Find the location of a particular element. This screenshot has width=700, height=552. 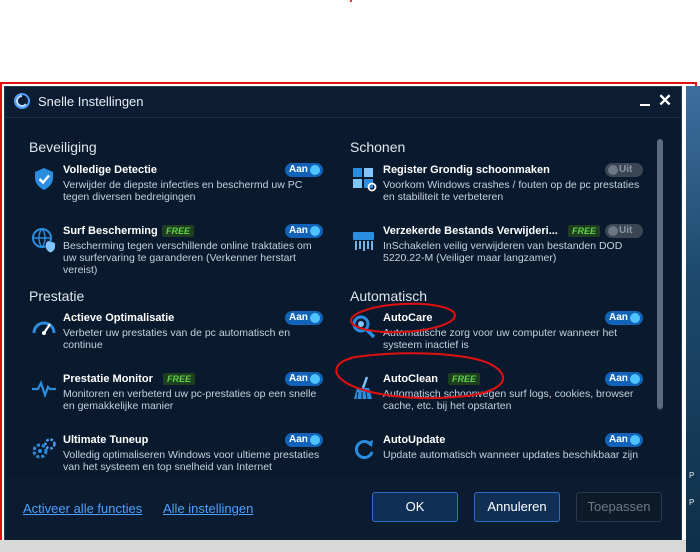

section-title-schonen: Schonen is located at coordinates (378, 147).